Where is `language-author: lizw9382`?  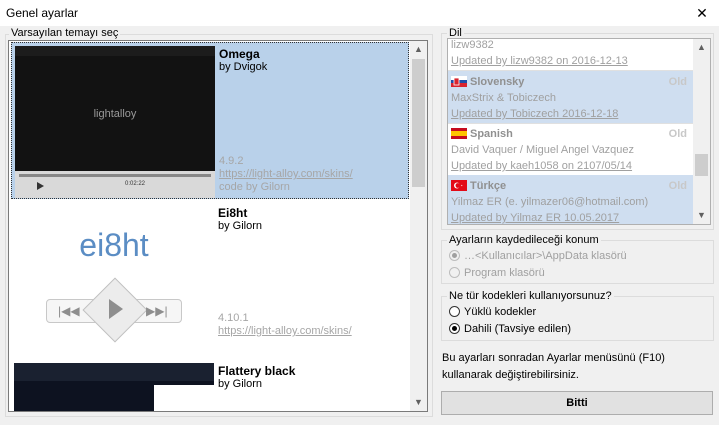
language-author: lizw9382 is located at coordinates (472, 45).